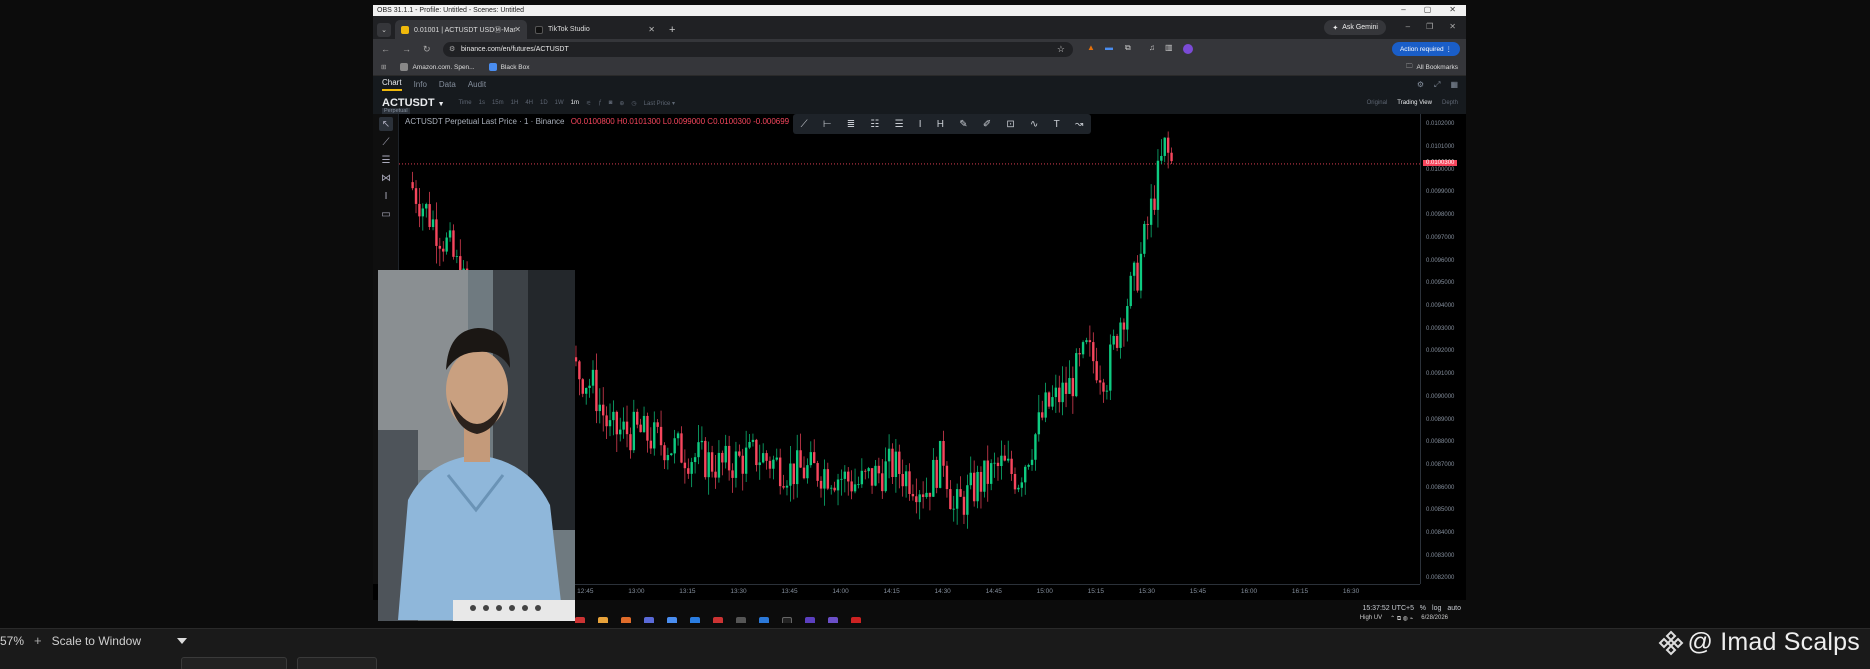 Image resolution: width=1870 pixels, height=669 pixels. Describe the element at coordinates (1371, 619) in the screenshot. I see `weather-widget: High UV` at that location.